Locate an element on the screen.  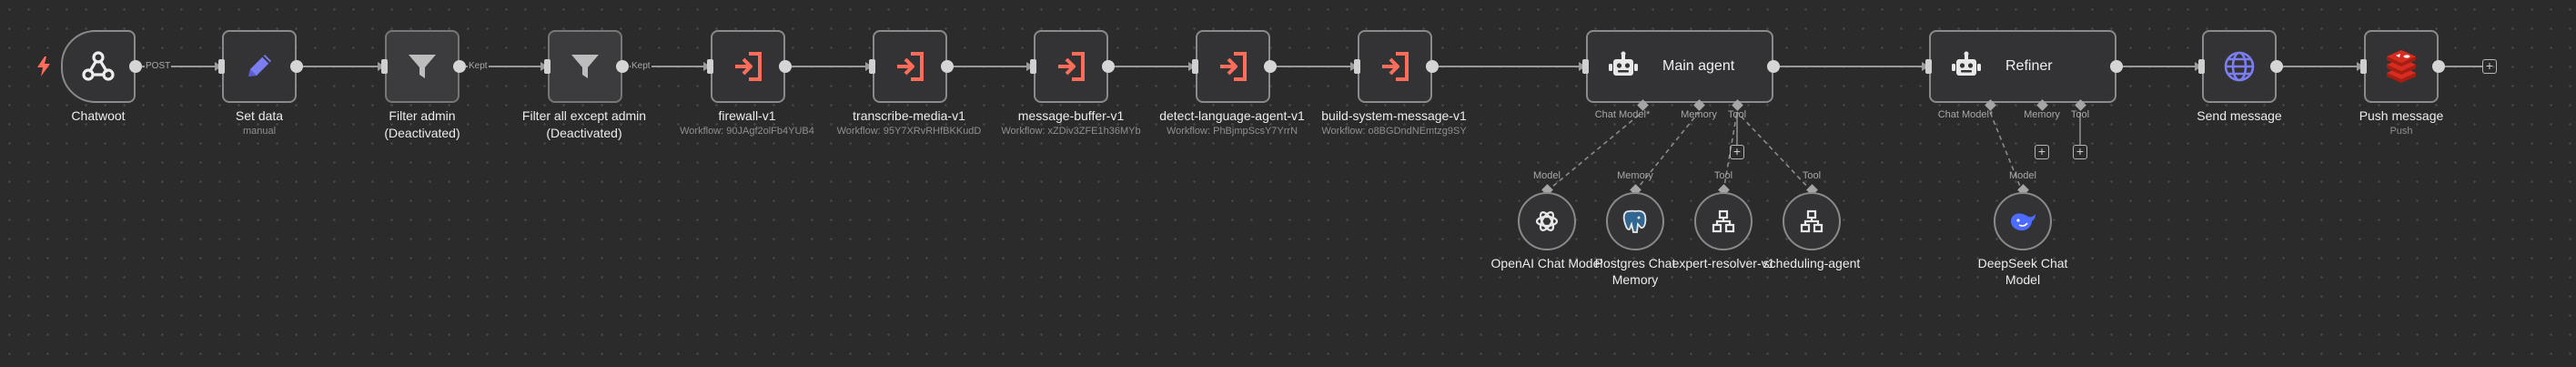
deepseek-label: DeepSeek Chat Model is located at coordinates (2023, 271).